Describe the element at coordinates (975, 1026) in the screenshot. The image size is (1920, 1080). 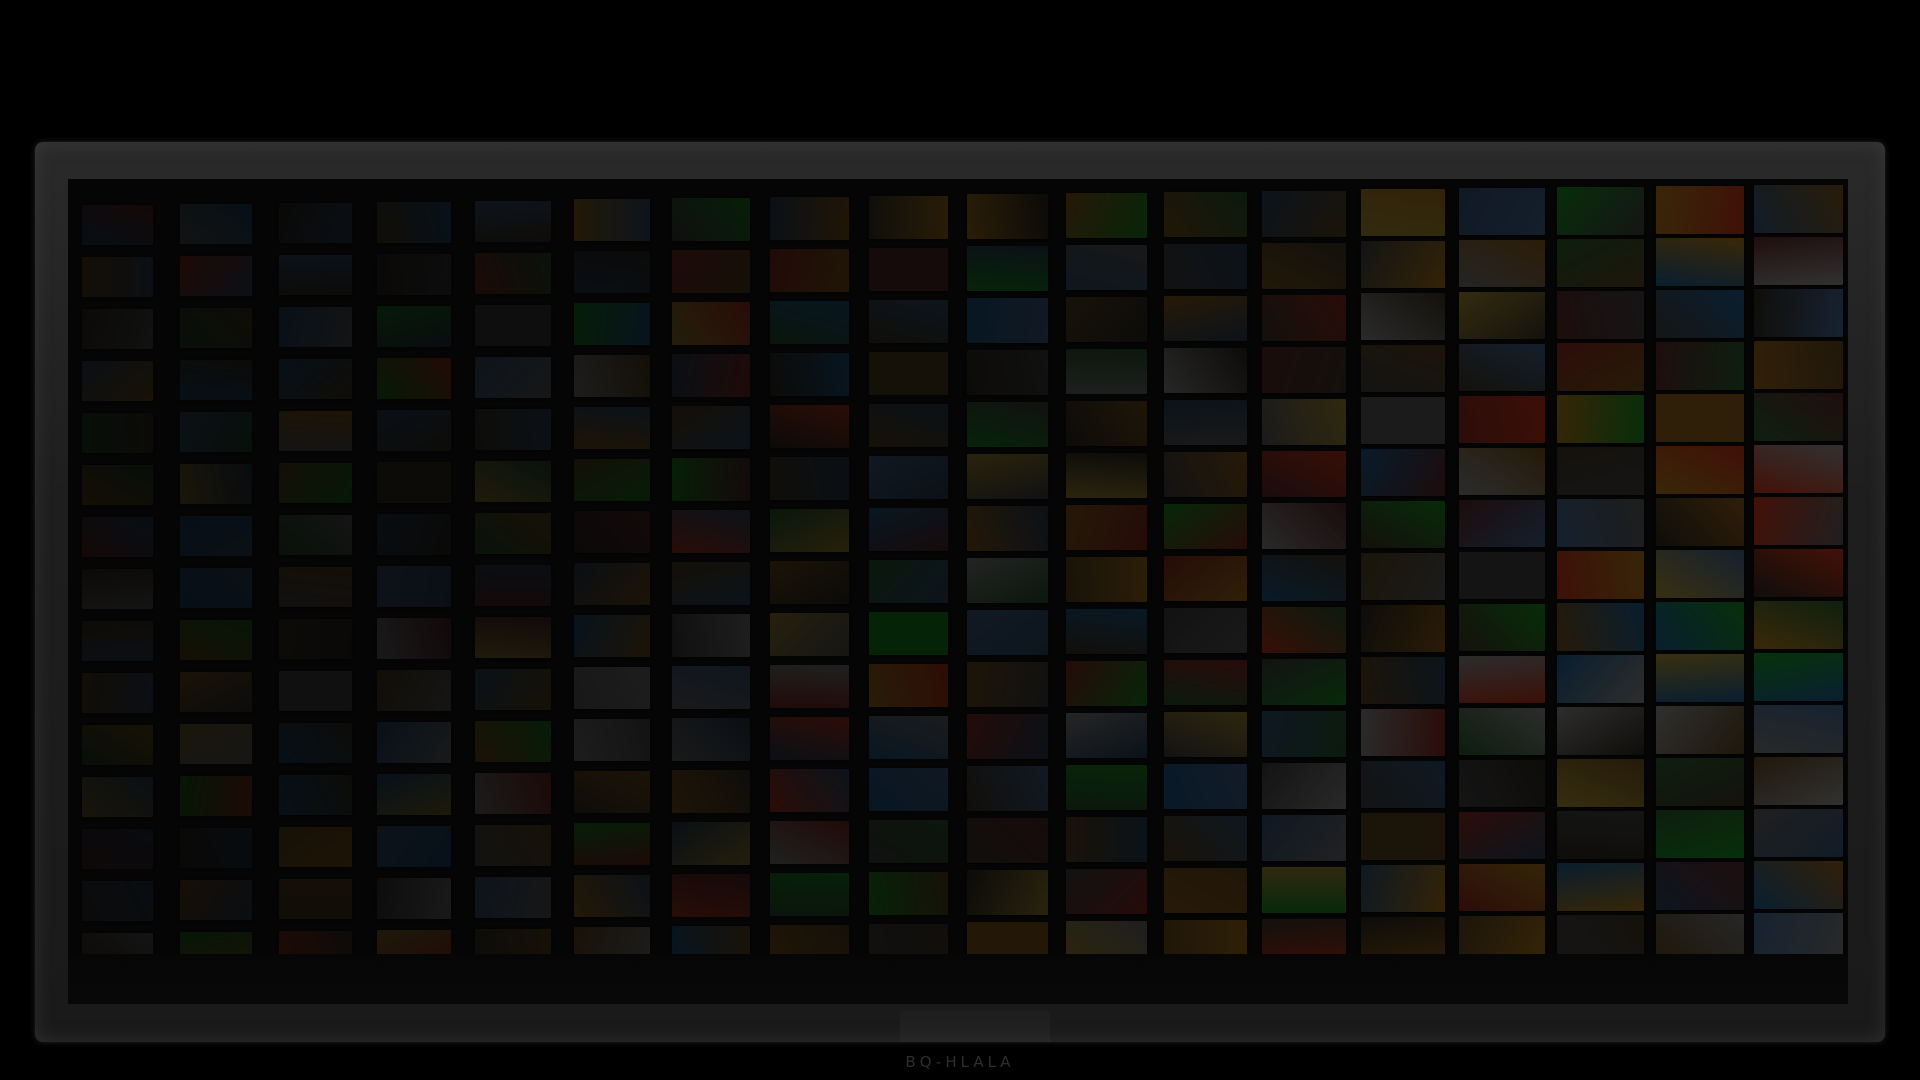
I see `monitor-stand` at that location.